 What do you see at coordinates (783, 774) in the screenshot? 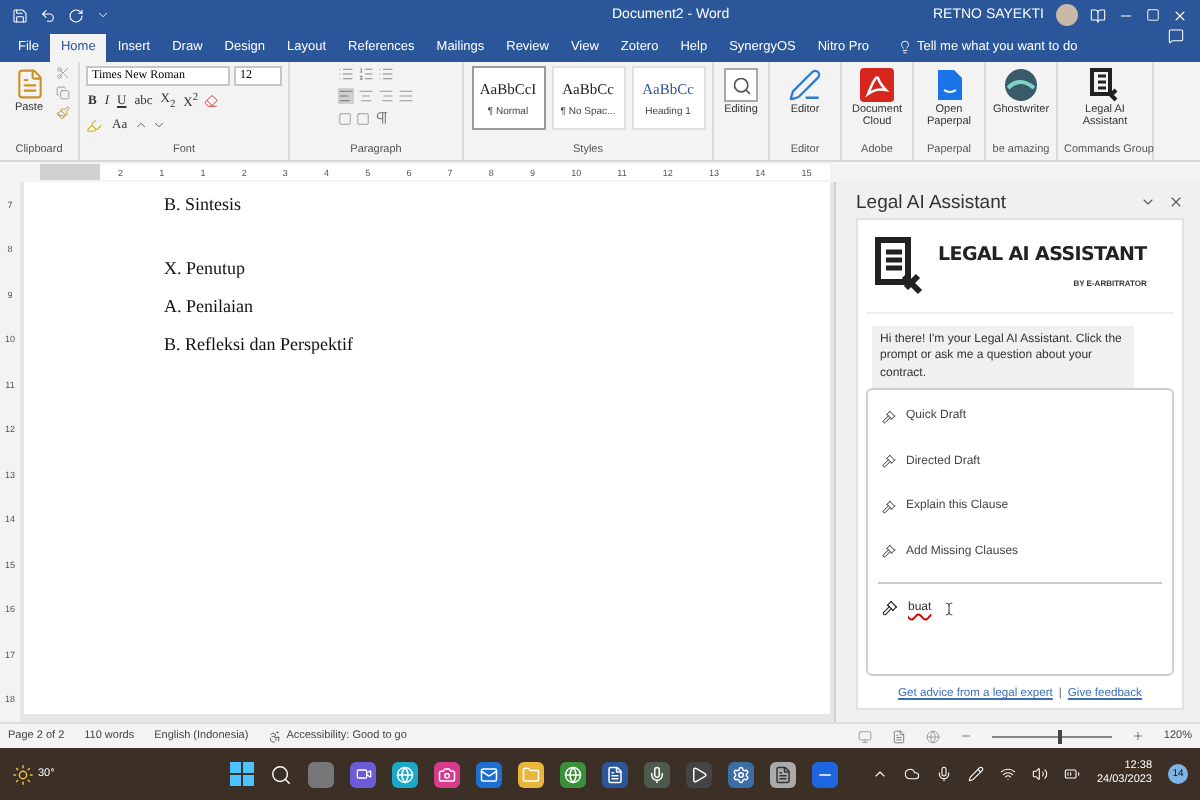
I see `note-icon` at bounding box center [783, 774].